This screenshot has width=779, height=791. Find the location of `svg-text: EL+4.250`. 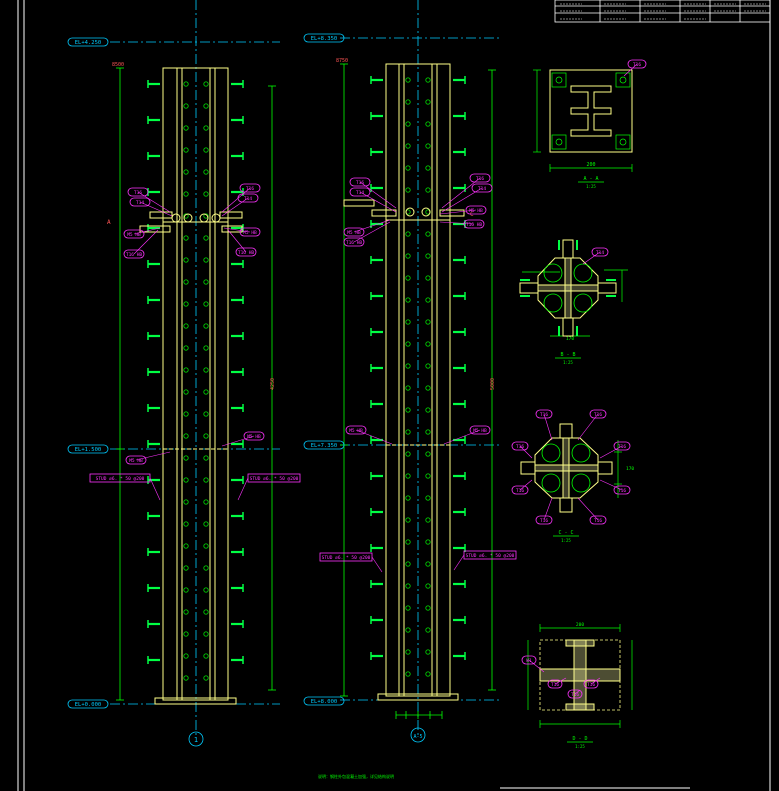

svg-text: EL+4.250 is located at coordinates (88, 43).